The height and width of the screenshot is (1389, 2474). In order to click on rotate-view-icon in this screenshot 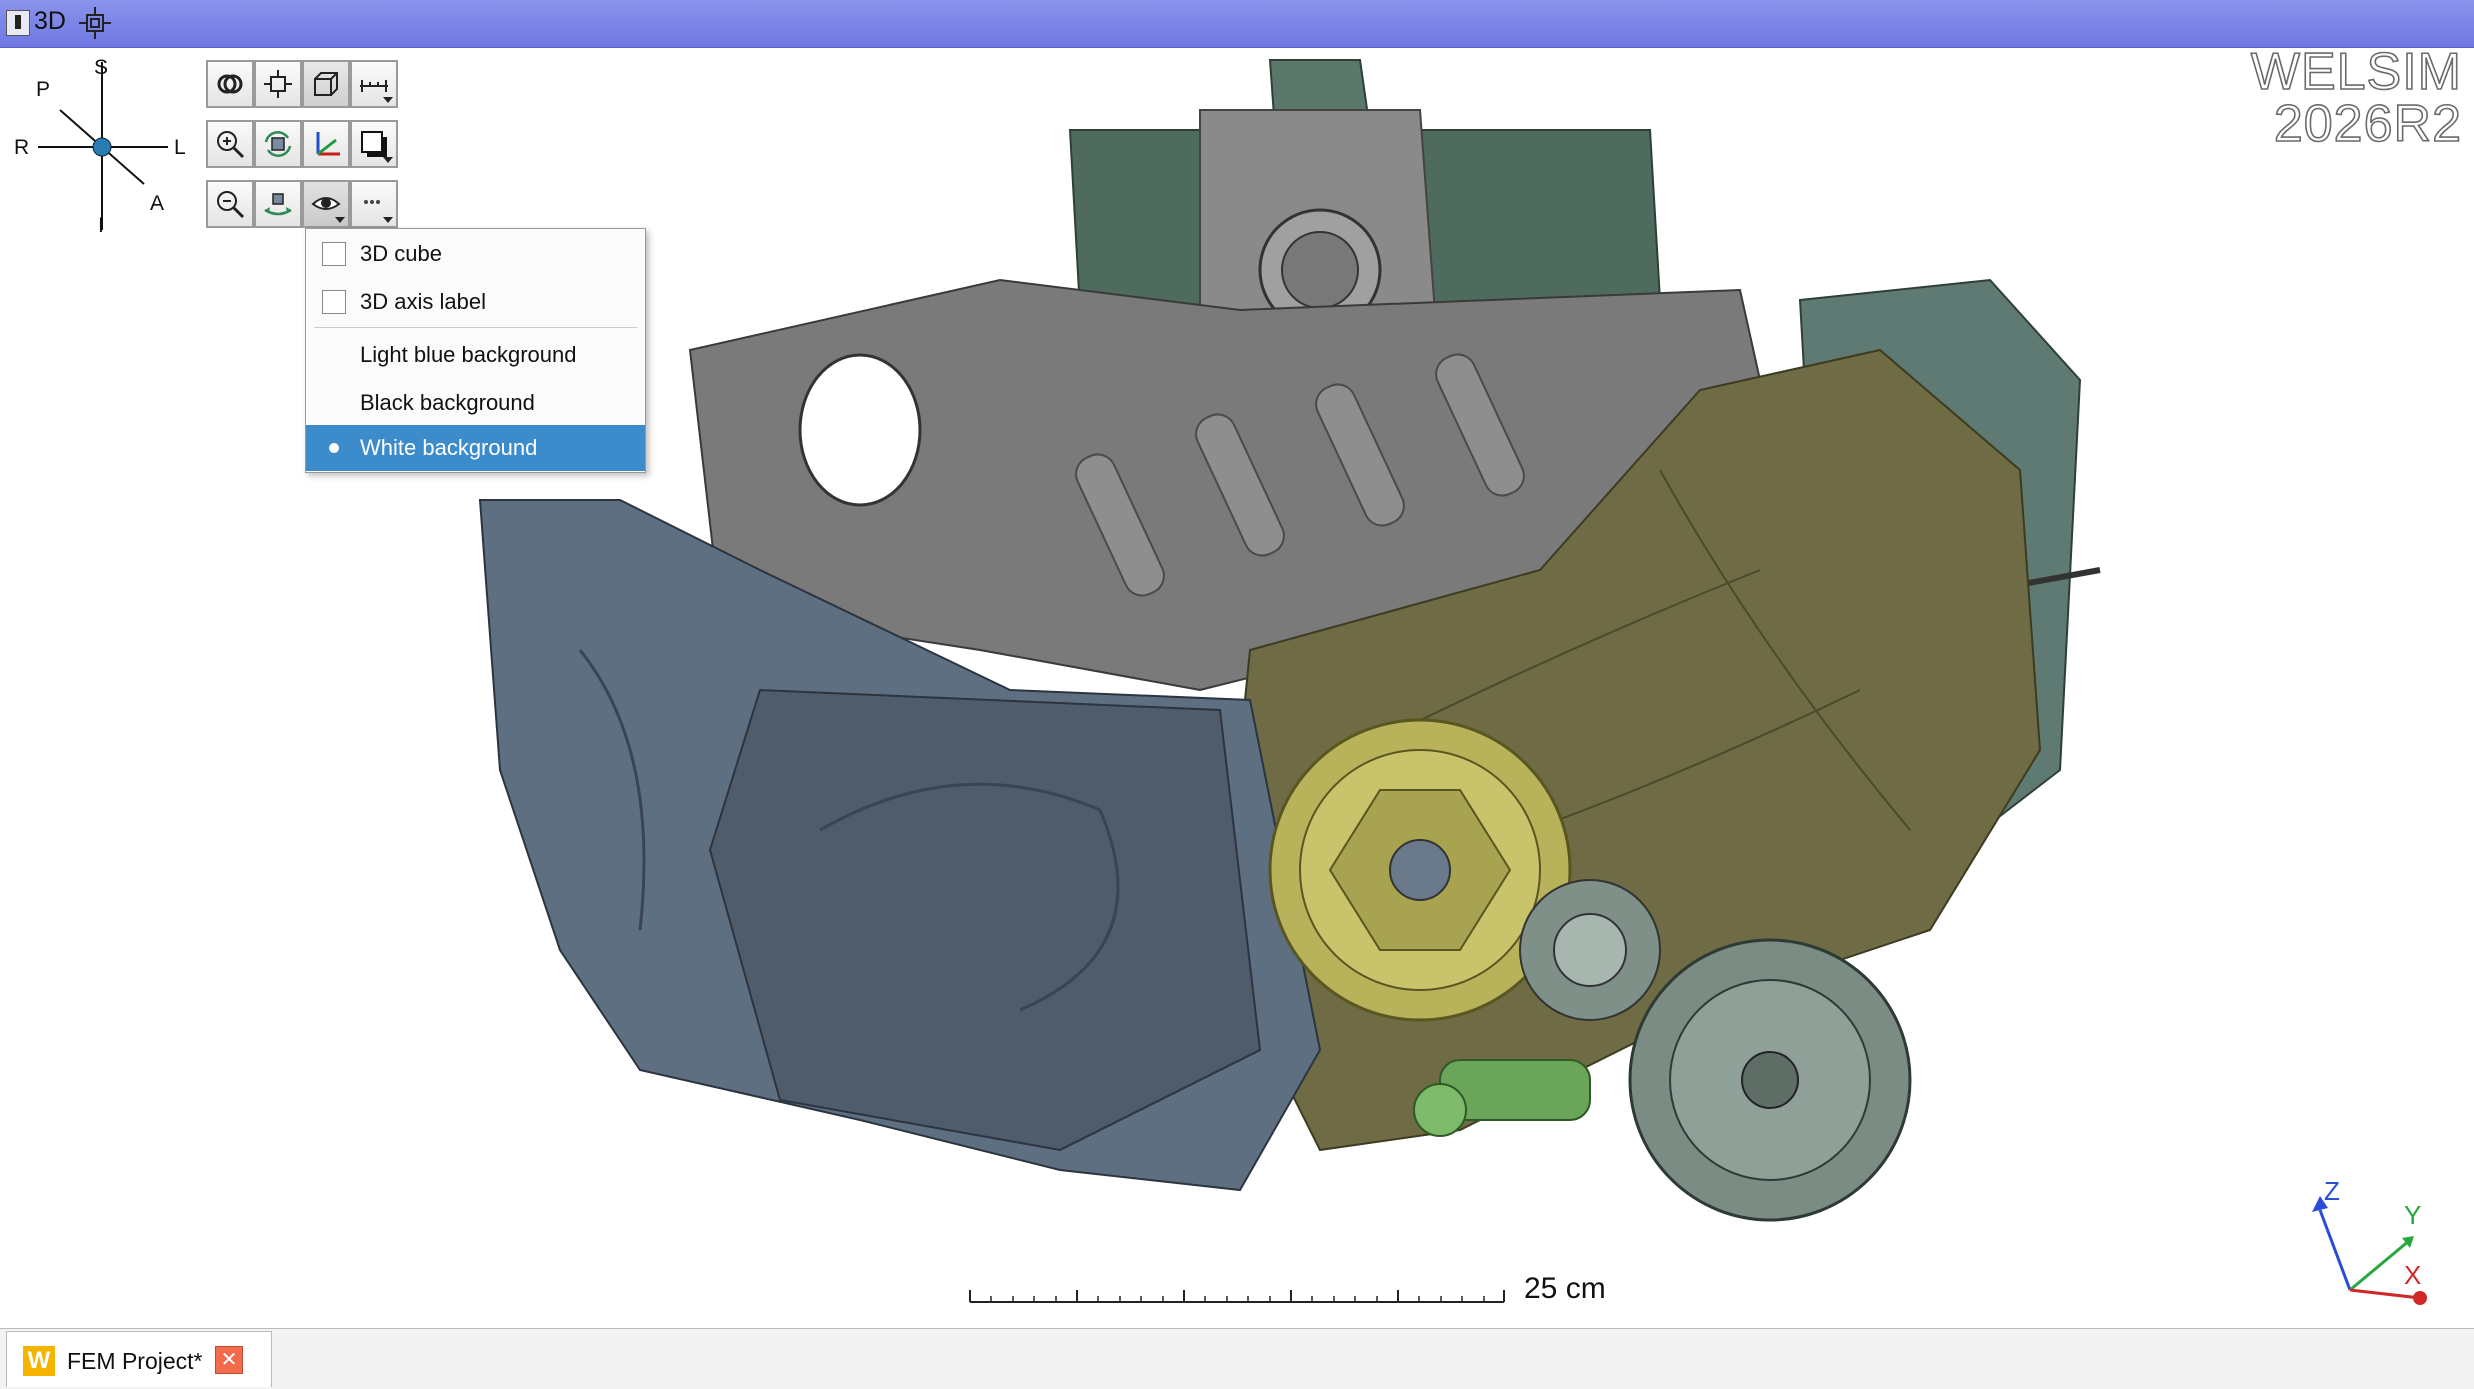, I will do `click(278, 144)`.